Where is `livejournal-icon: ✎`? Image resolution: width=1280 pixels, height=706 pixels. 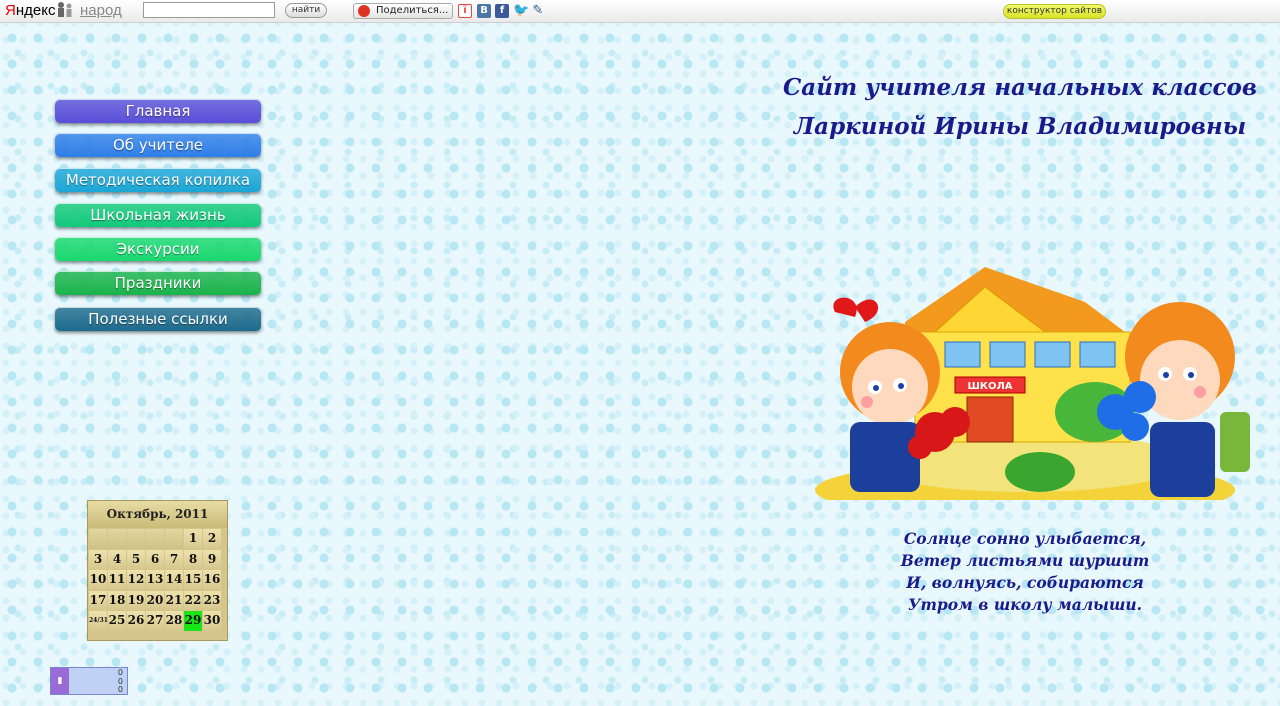 livejournal-icon: ✎ is located at coordinates (538, 11).